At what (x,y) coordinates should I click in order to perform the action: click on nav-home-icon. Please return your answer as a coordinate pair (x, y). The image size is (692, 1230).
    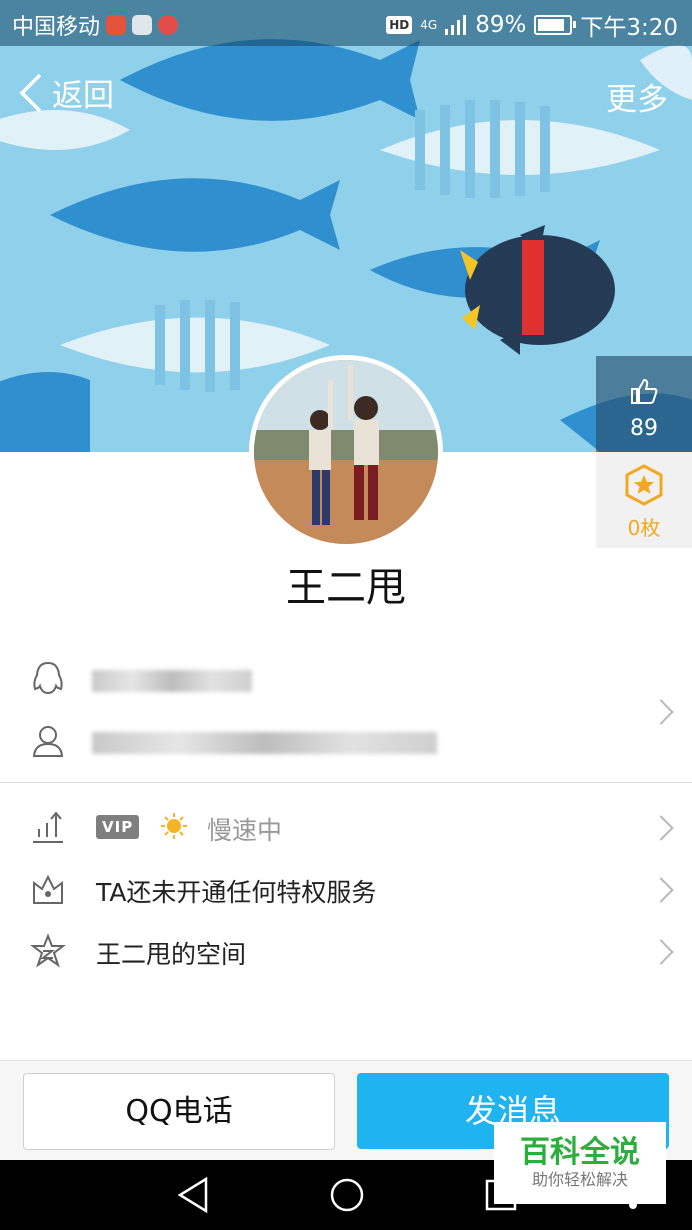
    Looking at the image, I should click on (347, 1195).